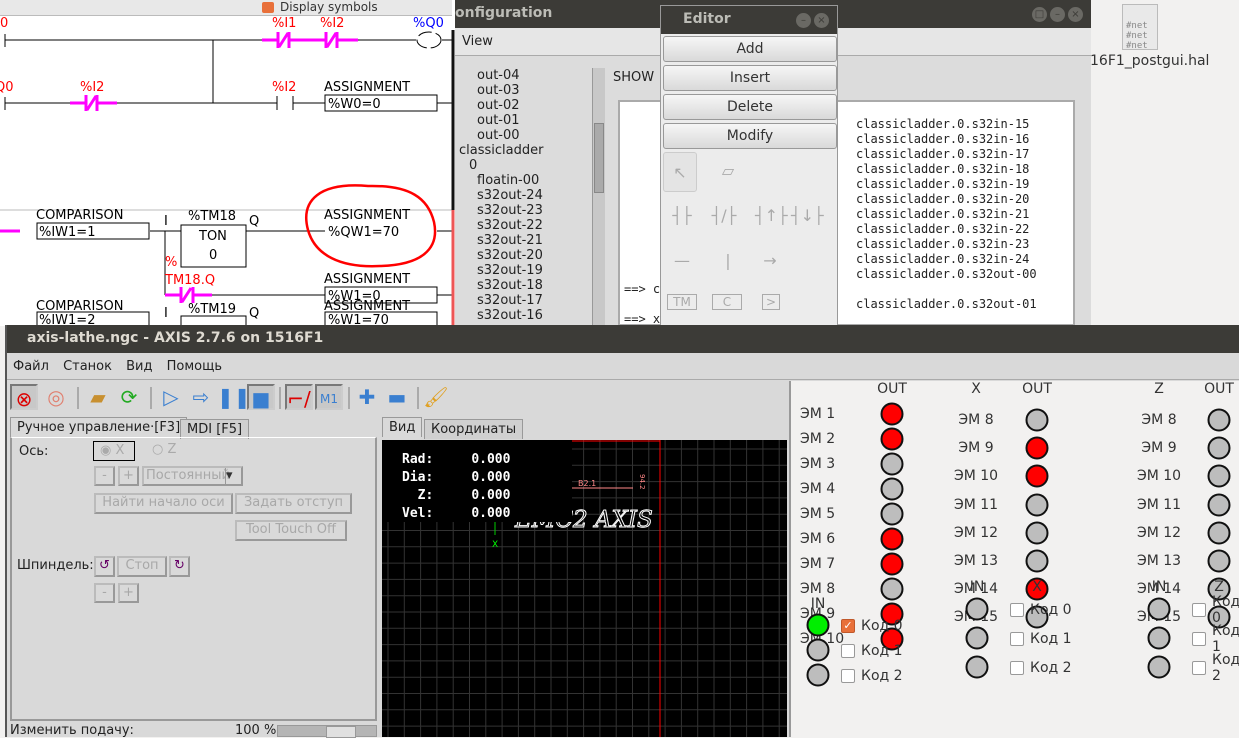  I want to click on horizontal-line-tool-icon: —, so click(682, 260).